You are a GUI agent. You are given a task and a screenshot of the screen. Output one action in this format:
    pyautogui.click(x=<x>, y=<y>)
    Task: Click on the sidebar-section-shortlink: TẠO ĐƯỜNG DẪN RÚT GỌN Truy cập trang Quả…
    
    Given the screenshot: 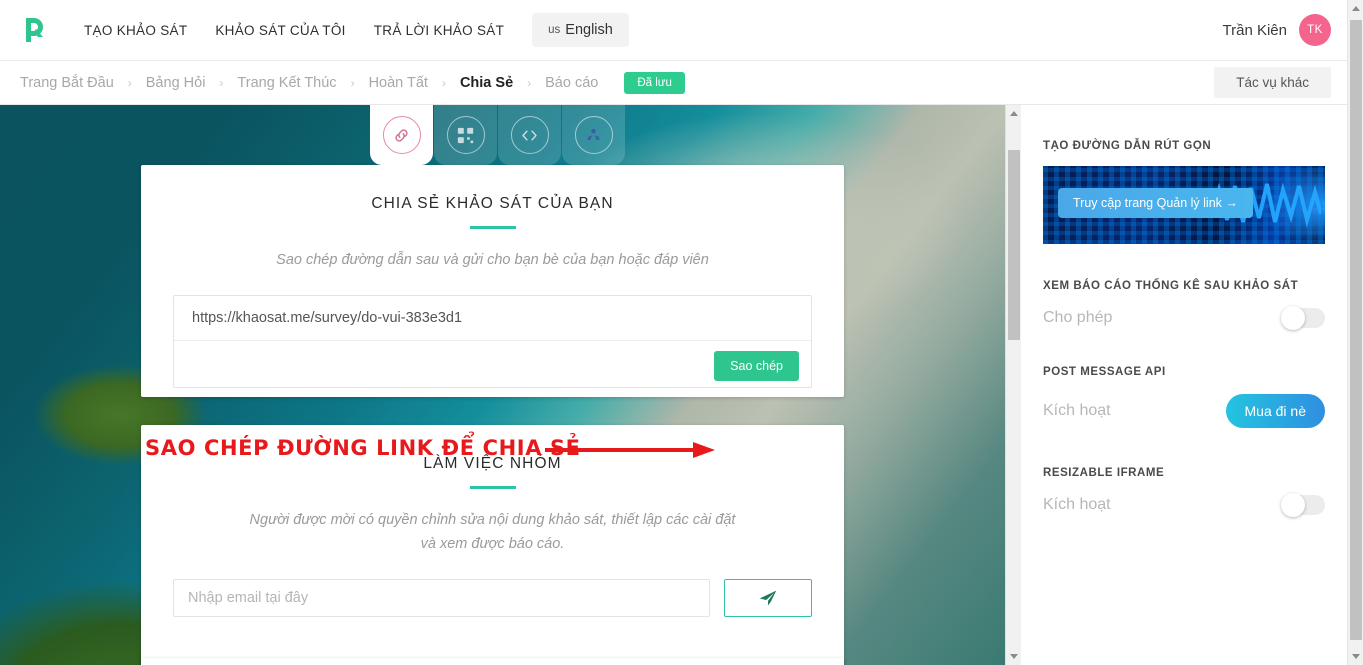 What is the action you would take?
    pyautogui.click(x=1184, y=174)
    